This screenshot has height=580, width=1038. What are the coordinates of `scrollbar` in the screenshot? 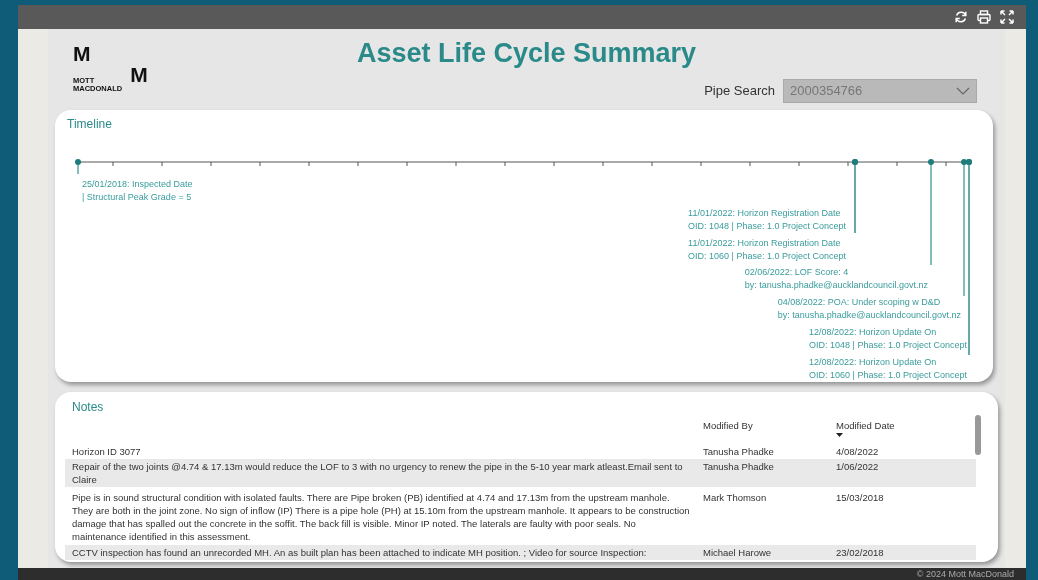 It's located at (978, 435).